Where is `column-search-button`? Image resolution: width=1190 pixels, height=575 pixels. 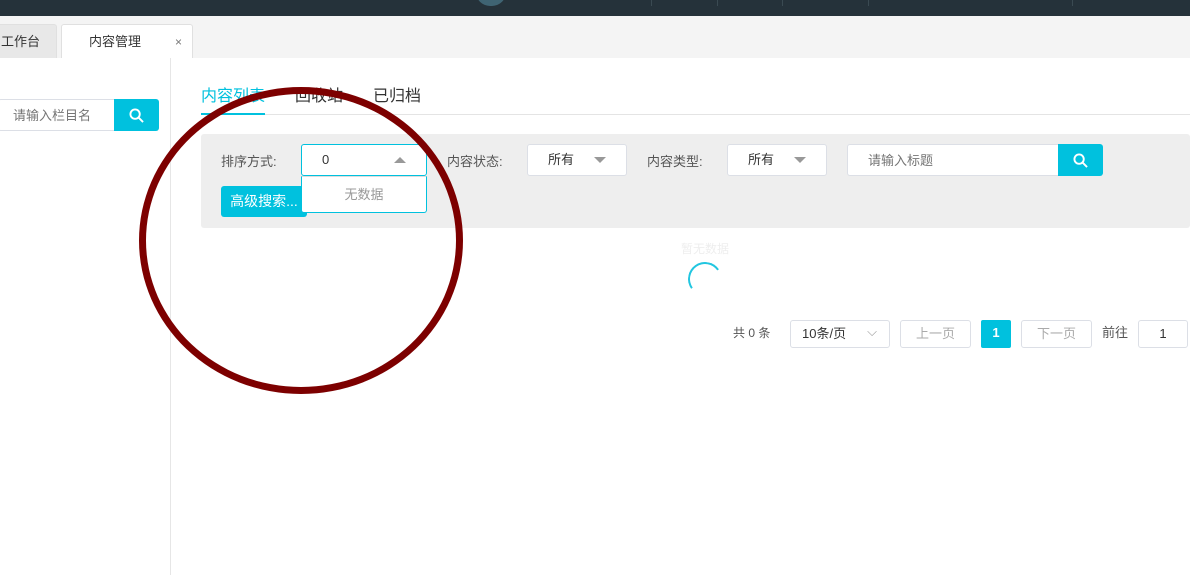
column-search-button is located at coordinates (136, 115).